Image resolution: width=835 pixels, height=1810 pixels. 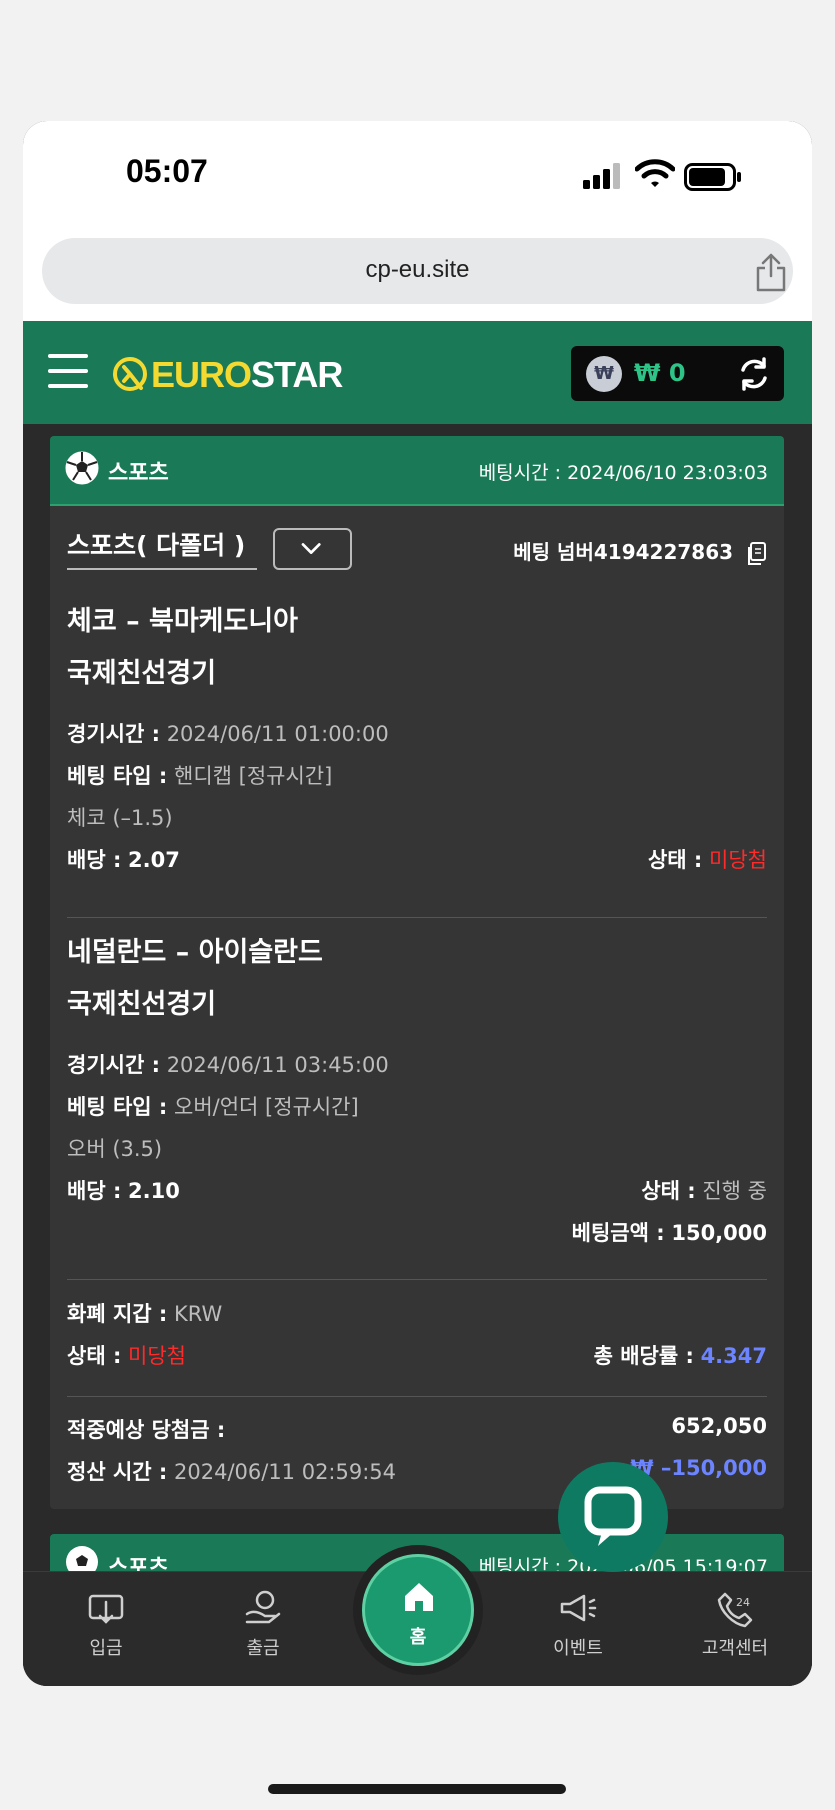 What do you see at coordinates (418, 1637) in the screenshot?
I see `nav-label: 홈` at bounding box center [418, 1637].